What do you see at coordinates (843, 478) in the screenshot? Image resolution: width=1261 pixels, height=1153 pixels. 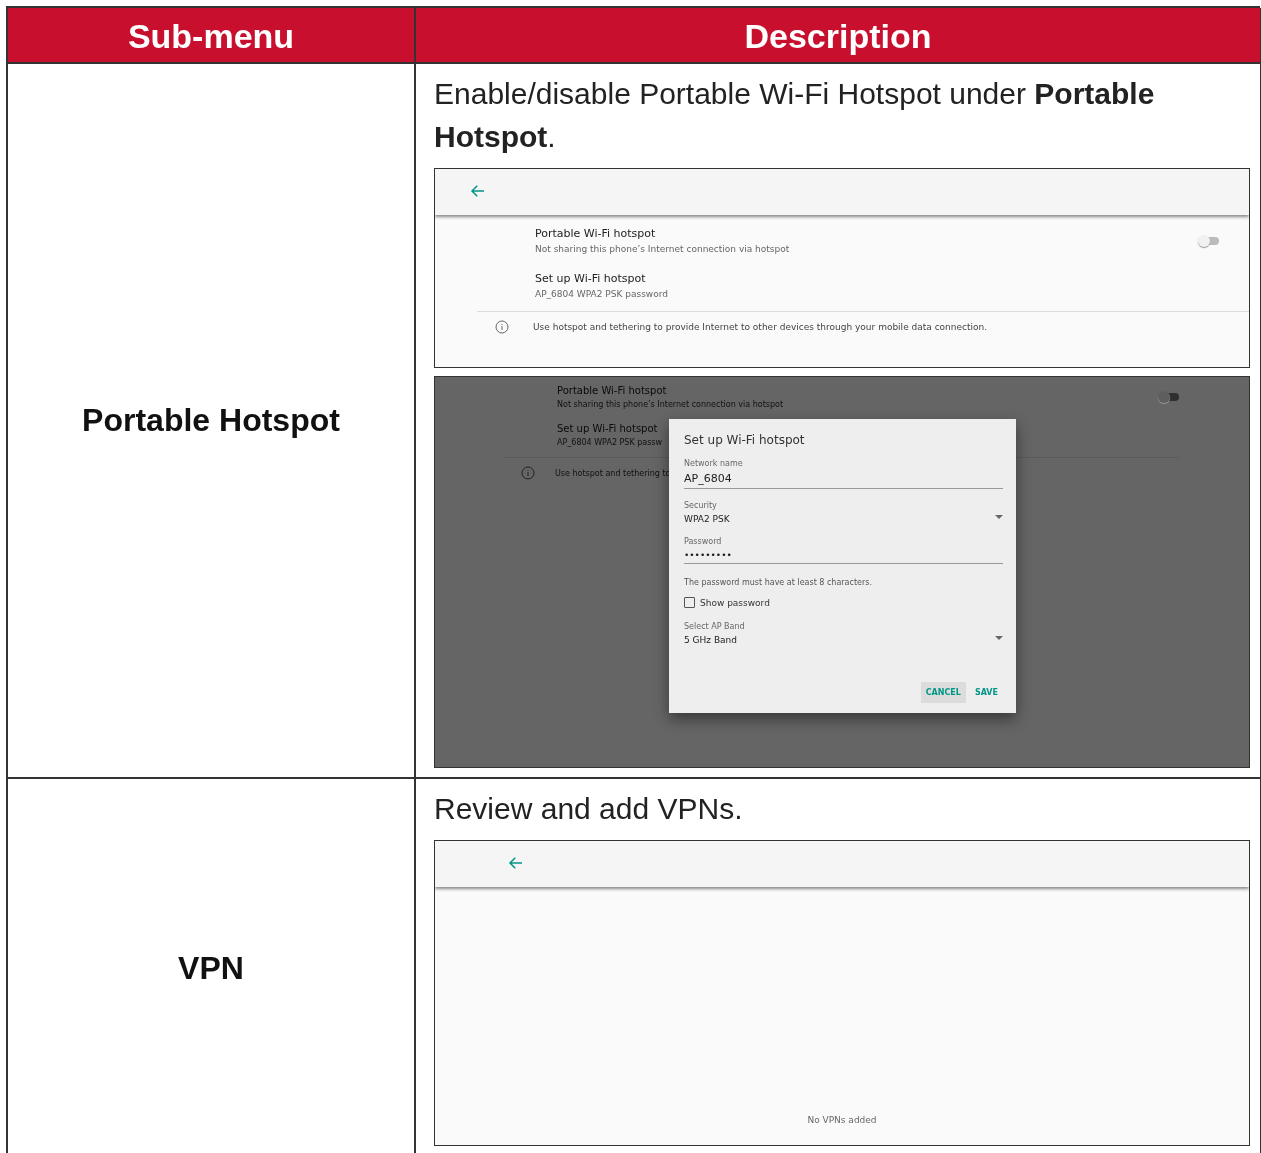 I see `input-field: AP_6804` at bounding box center [843, 478].